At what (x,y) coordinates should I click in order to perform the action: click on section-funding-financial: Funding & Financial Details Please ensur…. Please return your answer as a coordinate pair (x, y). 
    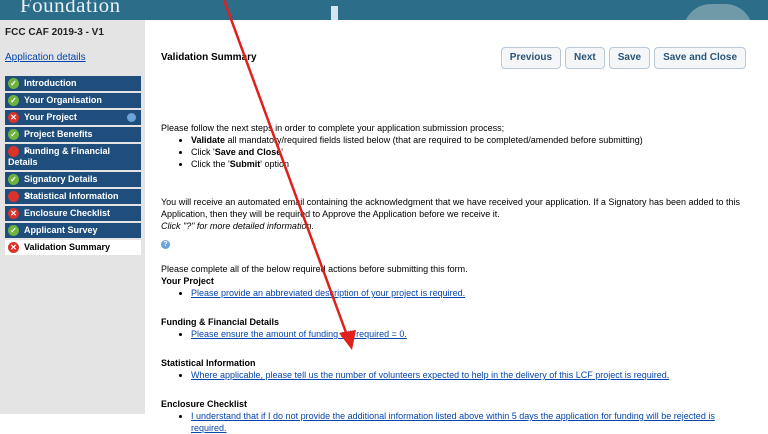
    Looking at the image, I should click on (456, 328).